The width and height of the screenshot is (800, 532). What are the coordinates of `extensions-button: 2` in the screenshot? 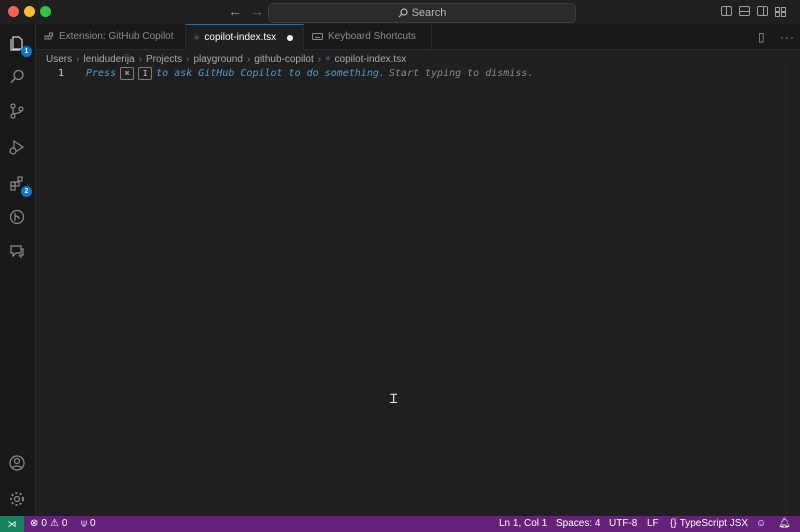 It's located at (19, 184).